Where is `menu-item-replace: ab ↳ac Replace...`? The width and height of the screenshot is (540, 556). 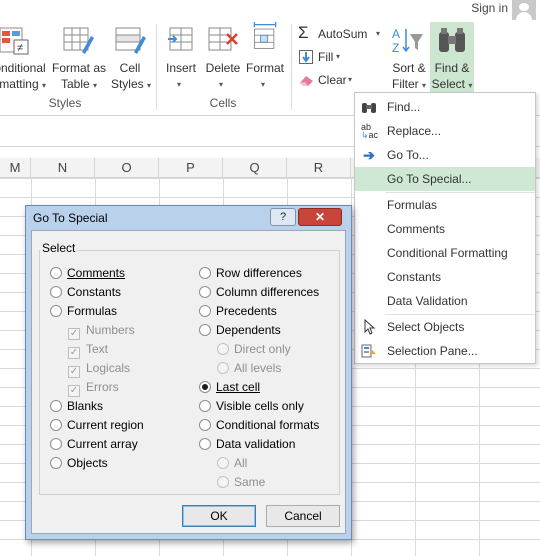
menu-item-replace: ab ↳ac Replace... is located at coordinates (445, 131).